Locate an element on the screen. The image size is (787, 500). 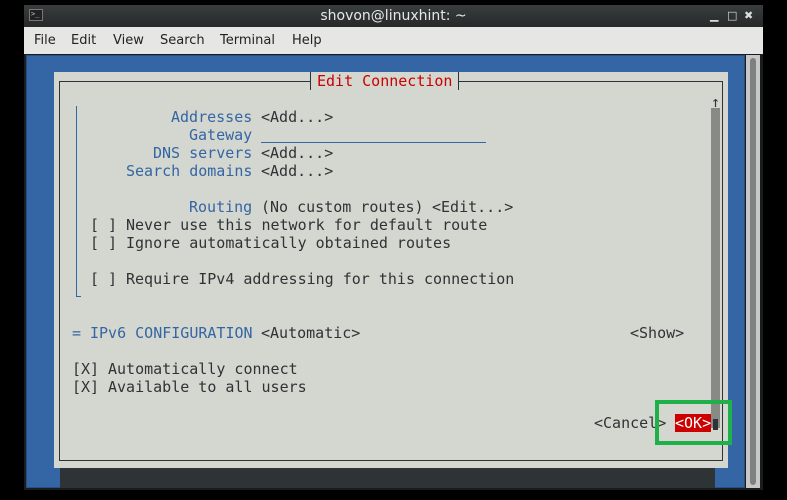
minimize-icon: ▁ is located at coordinates (714, 15).